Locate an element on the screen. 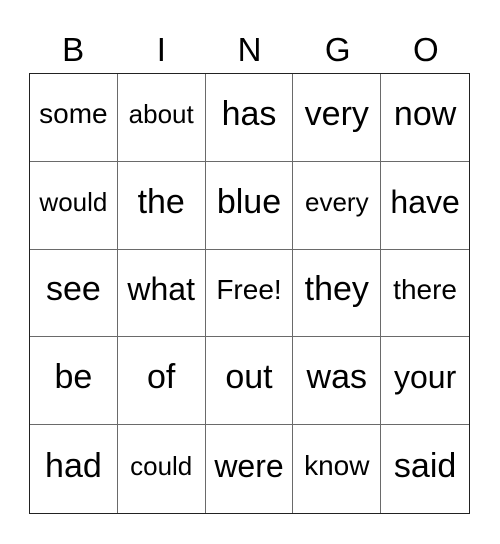 The height and width of the screenshot is (544, 500). bingo-cell: see is located at coordinates (74, 293).